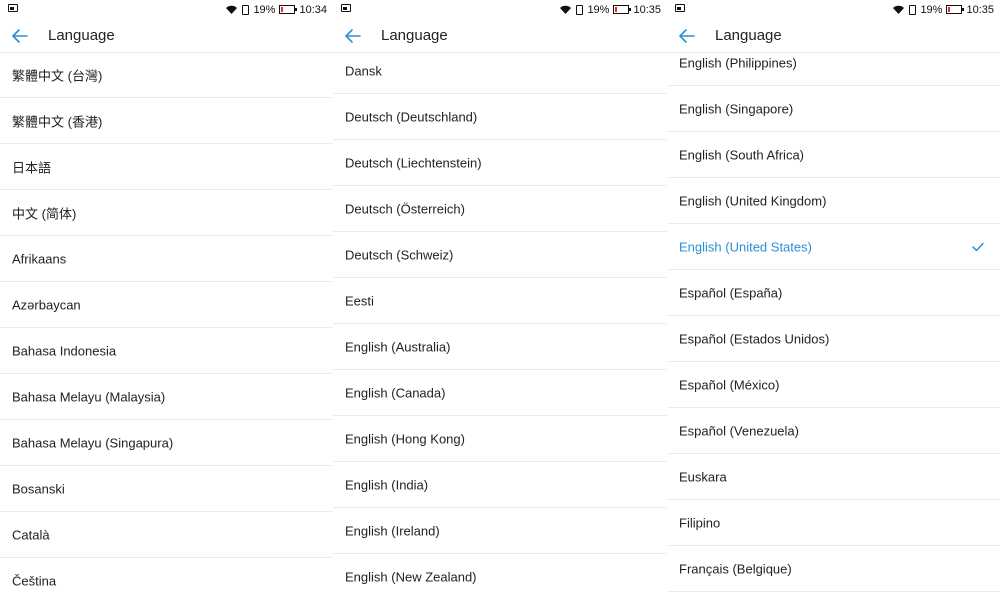 The height and width of the screenshot is (593, 1000). Describe the element at coordinates (57, 75) in the screenshot. I see `language-label: 繁體中文 (台灣)` at that location.